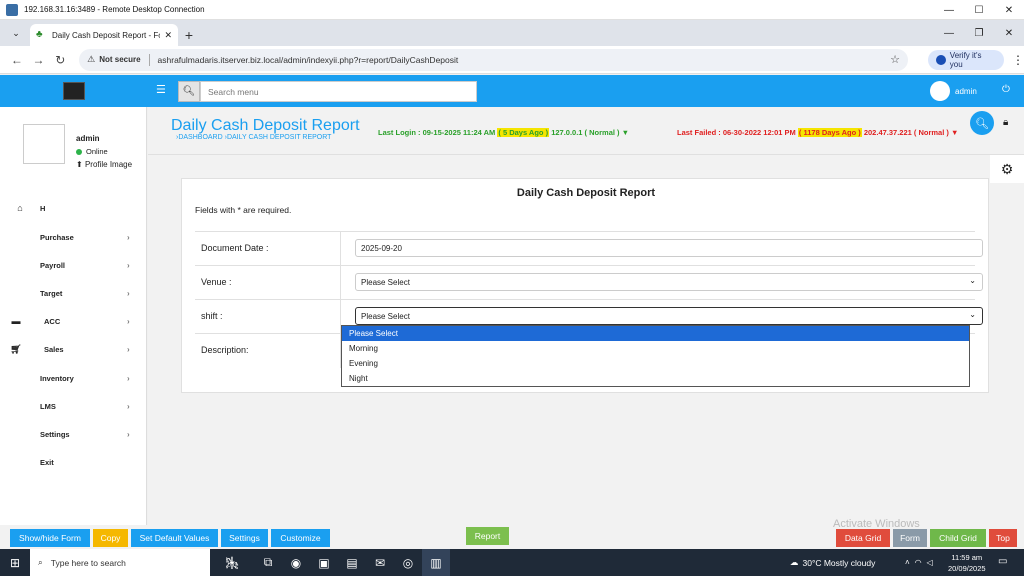 Image resolution: width=1024 pixels, height=576 pixels. Describe the element at coordinates (949, 10) in the screenshot. I see `minimize-icon: —` at that location.